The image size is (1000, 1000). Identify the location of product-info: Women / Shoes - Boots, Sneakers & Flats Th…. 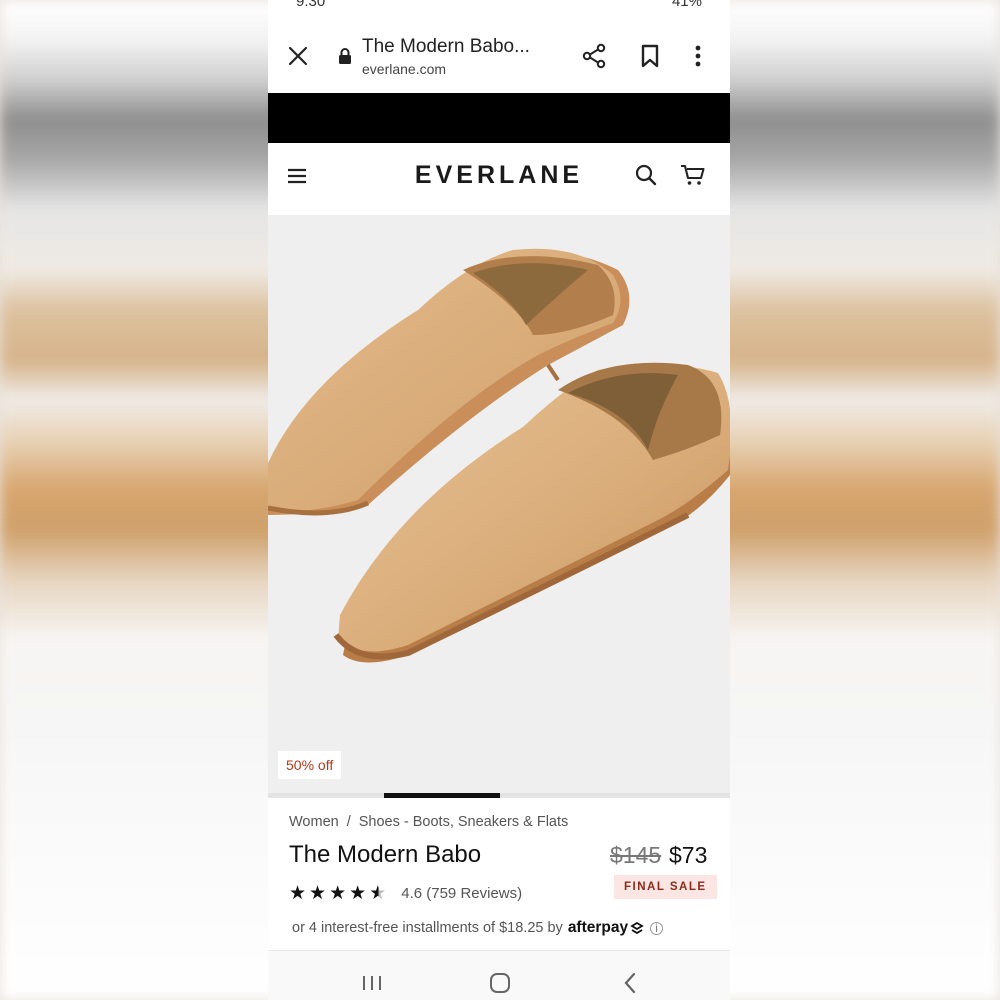
(499, 875).